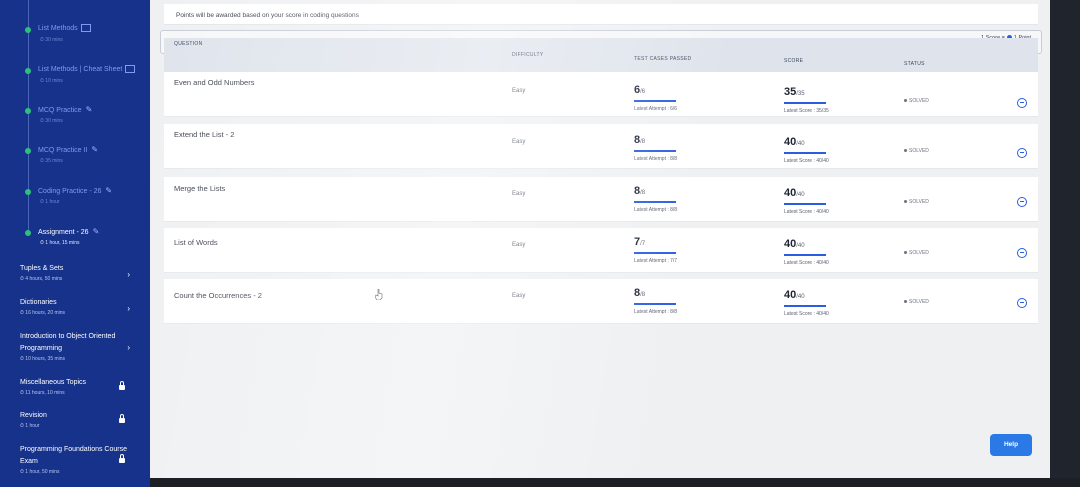  What do you see at coordinates (58, 28) in the screenshot?
I see `lesson-title: List Methods` at bounding box center [58, 28].